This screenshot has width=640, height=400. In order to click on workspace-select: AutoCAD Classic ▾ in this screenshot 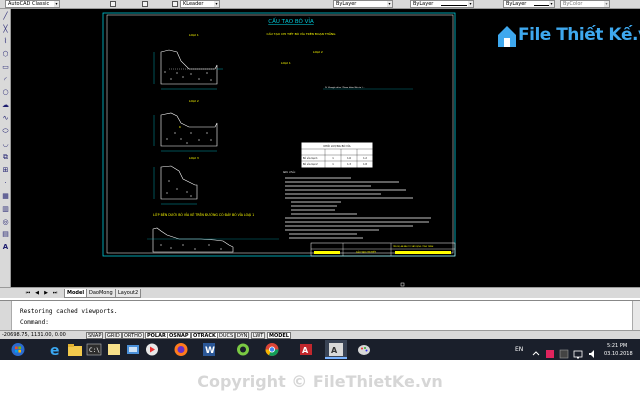, I will do `click(32, 4)`.